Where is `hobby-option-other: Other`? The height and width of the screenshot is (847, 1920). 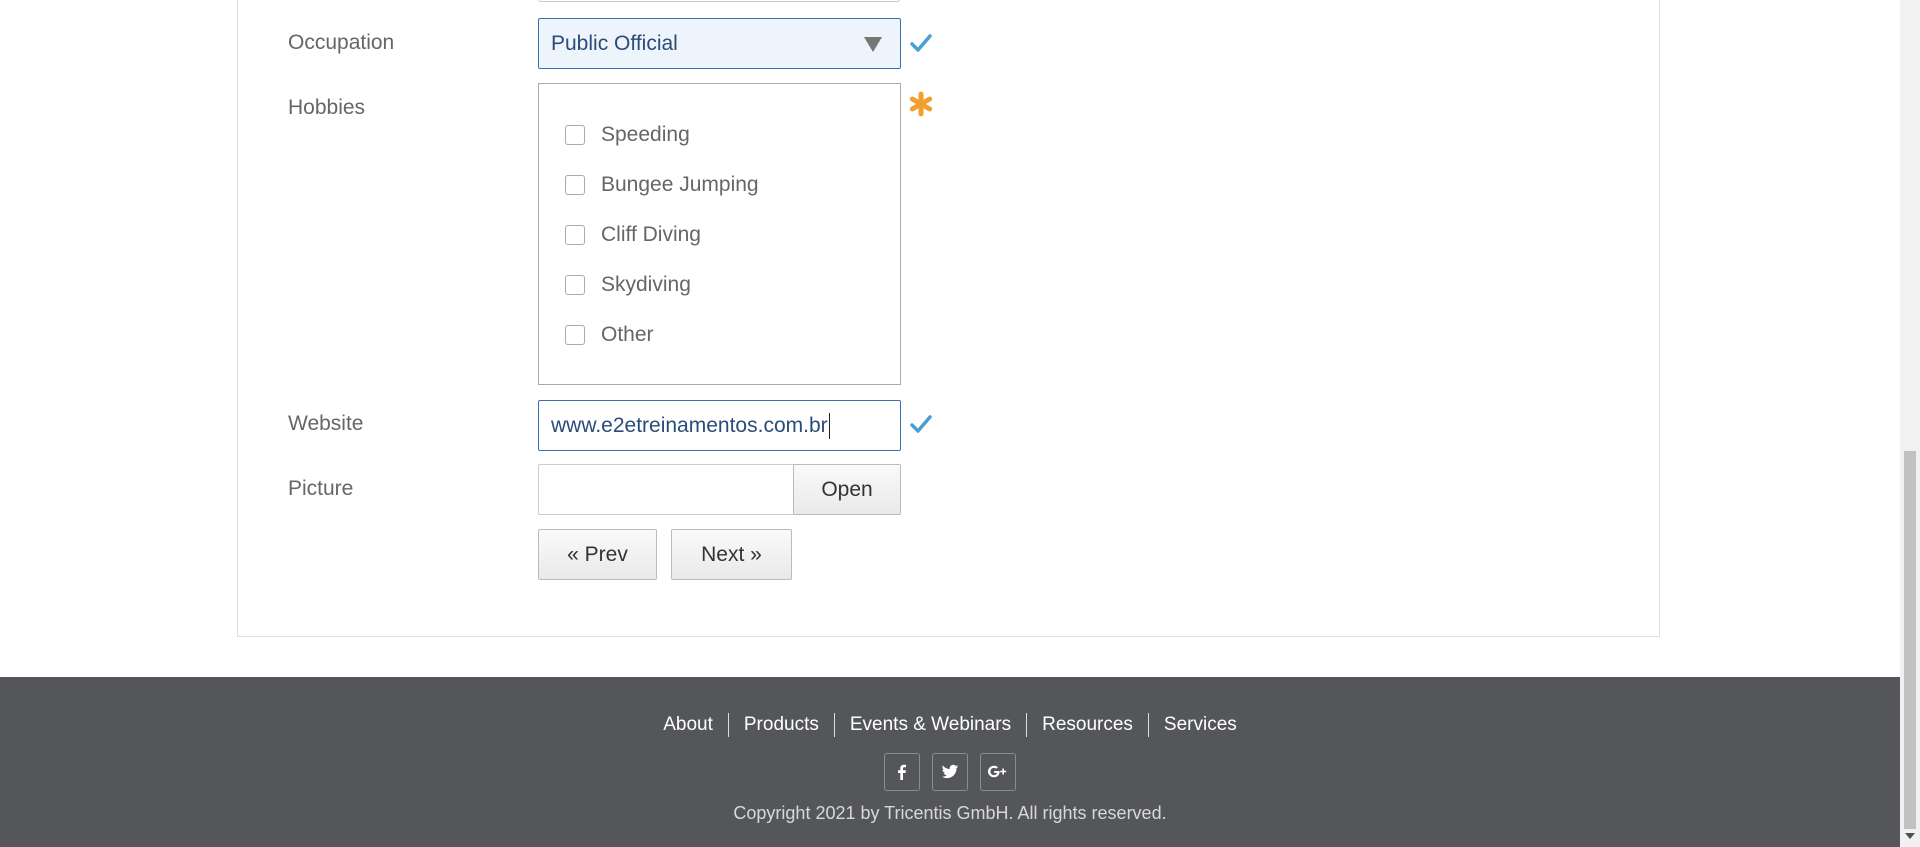 hobby-option-other: Other is located at coordinates (609, 335).